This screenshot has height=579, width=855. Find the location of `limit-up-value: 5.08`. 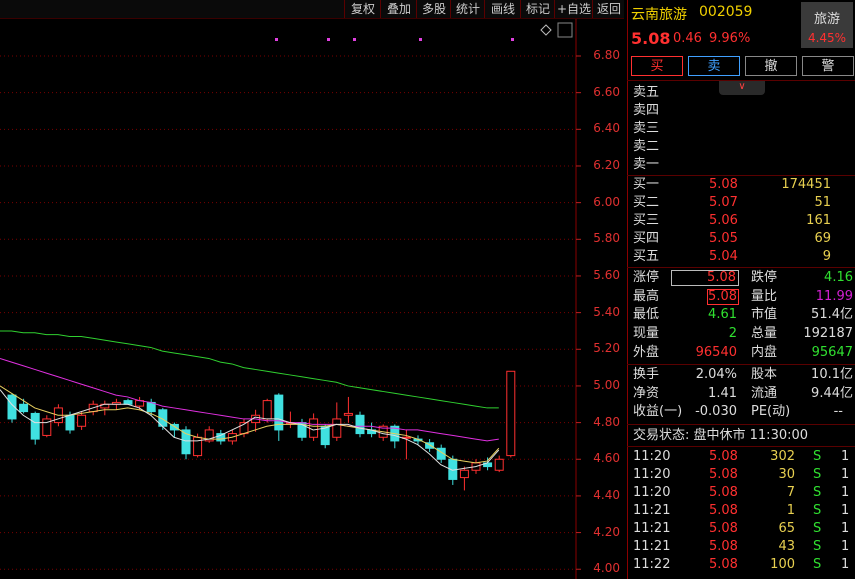

limit-up-value: 5.08 is located at coordinates (705, 278).